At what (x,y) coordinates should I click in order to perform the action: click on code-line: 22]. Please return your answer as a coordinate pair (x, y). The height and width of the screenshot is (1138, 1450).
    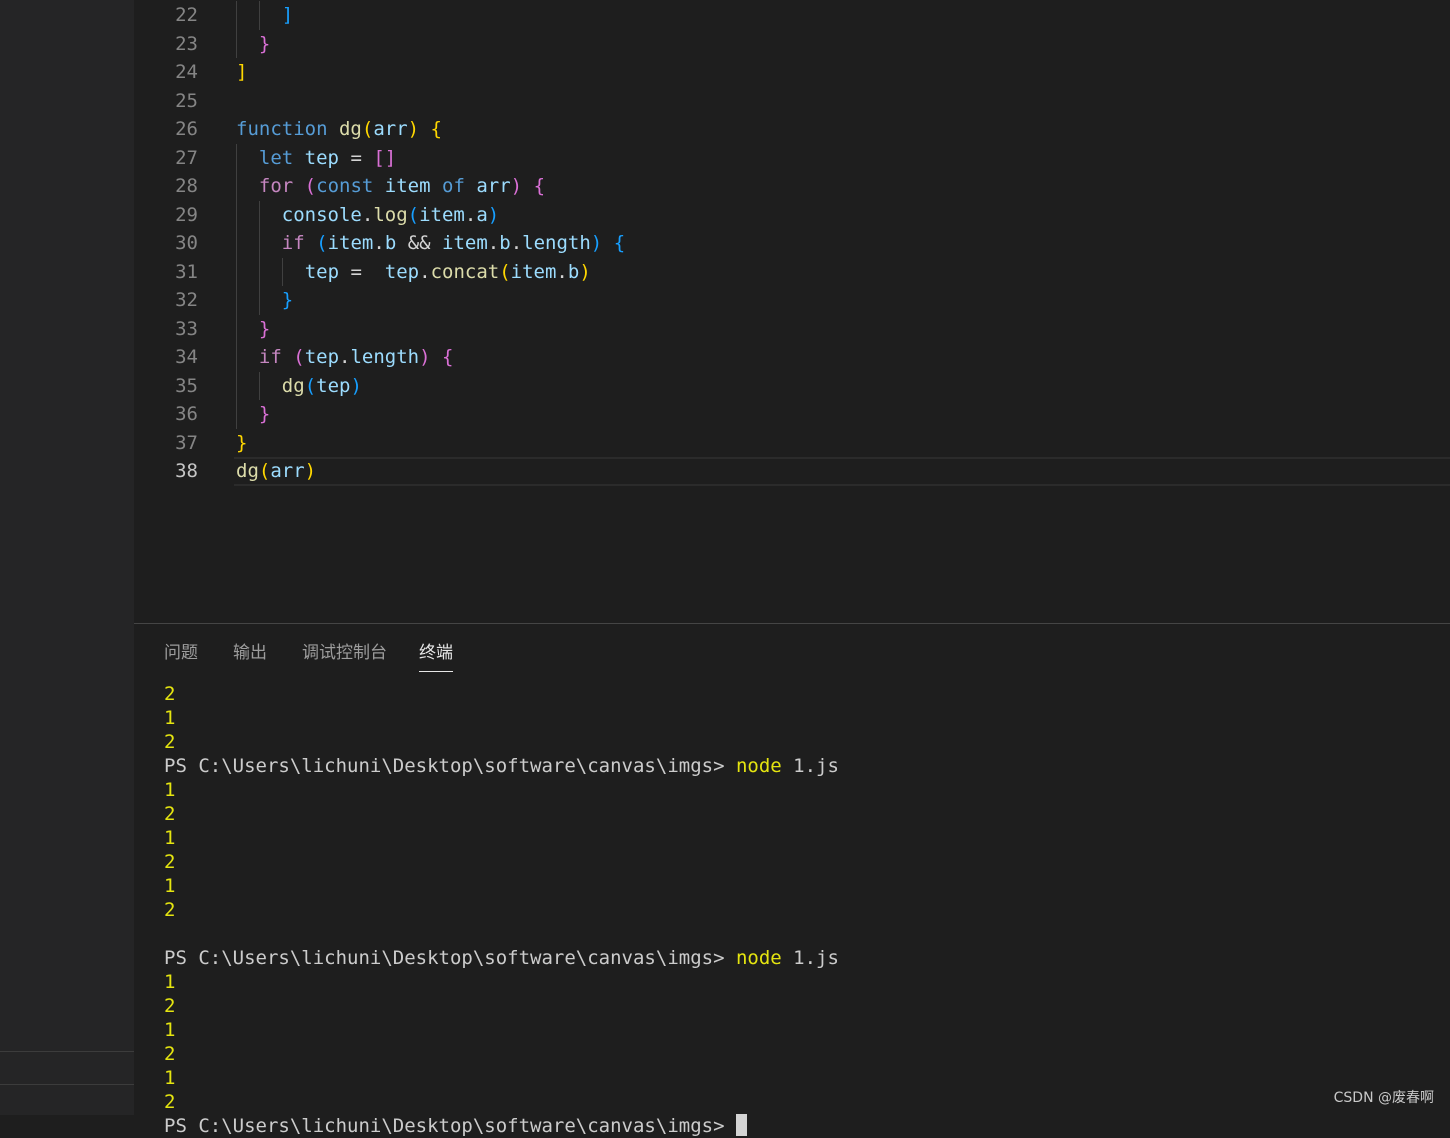
    Looking at the image, I should click on (792, 15).